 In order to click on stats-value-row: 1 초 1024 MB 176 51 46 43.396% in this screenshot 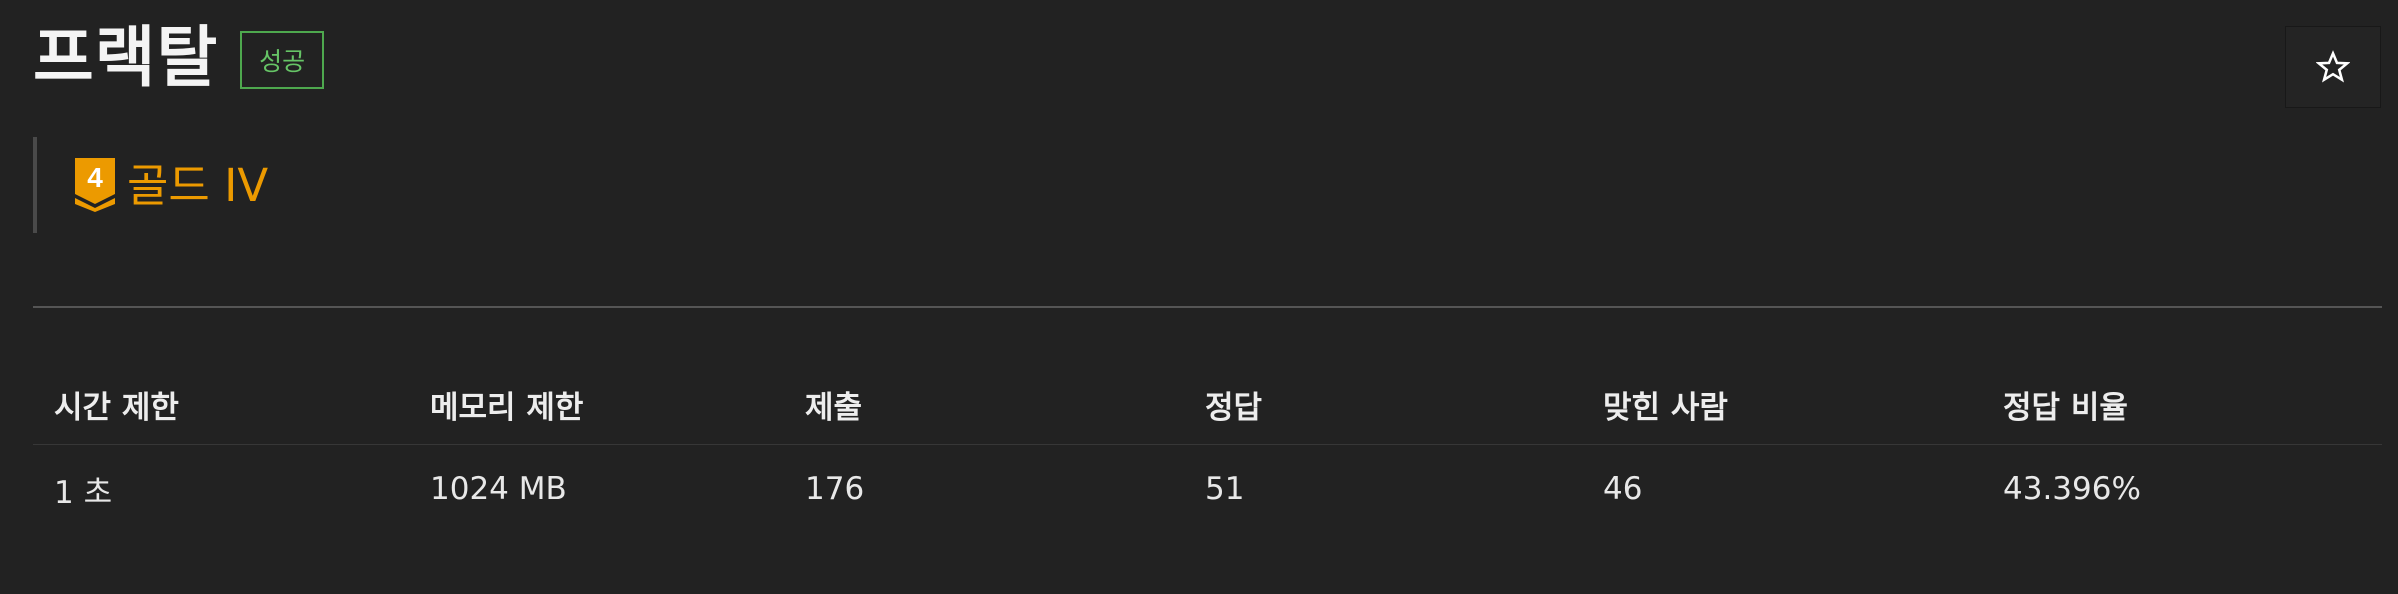, I will do `click(1207, 489)`.